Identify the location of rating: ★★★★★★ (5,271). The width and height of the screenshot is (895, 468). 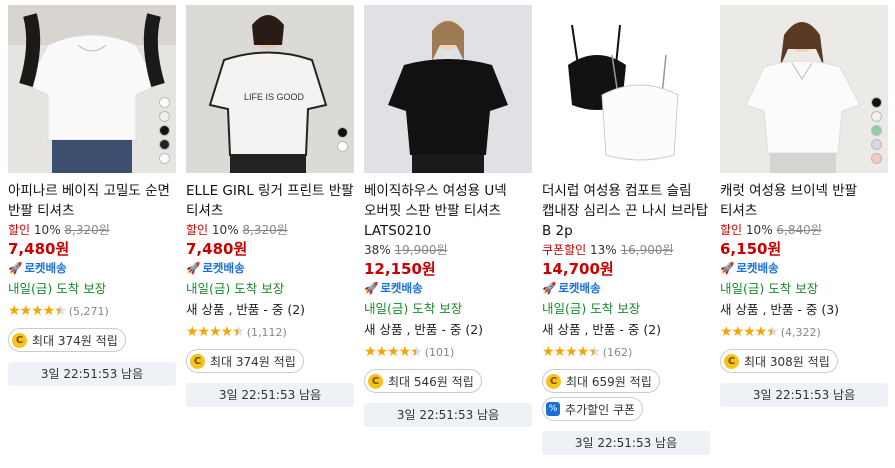
(92, 311).